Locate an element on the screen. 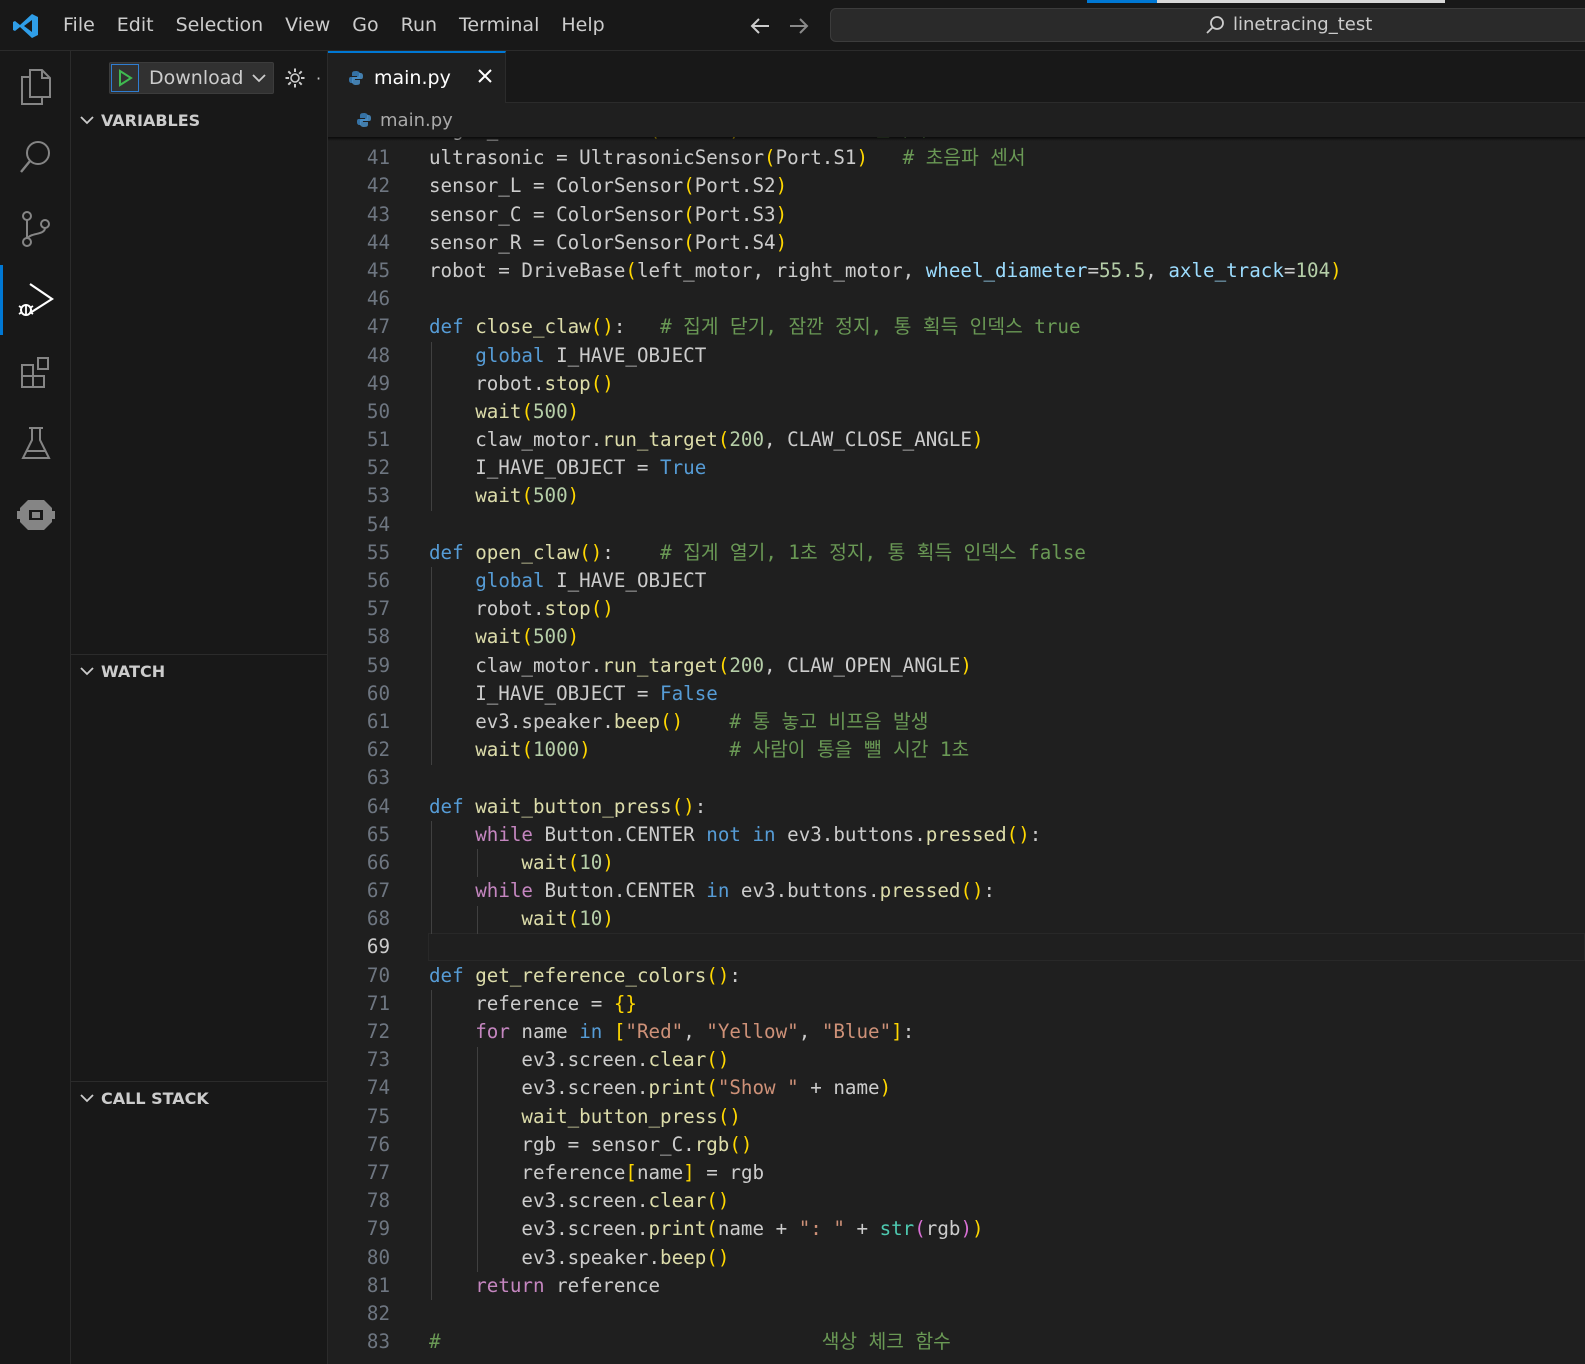  forward-arrow-icon is located at coordinates (799, 26).